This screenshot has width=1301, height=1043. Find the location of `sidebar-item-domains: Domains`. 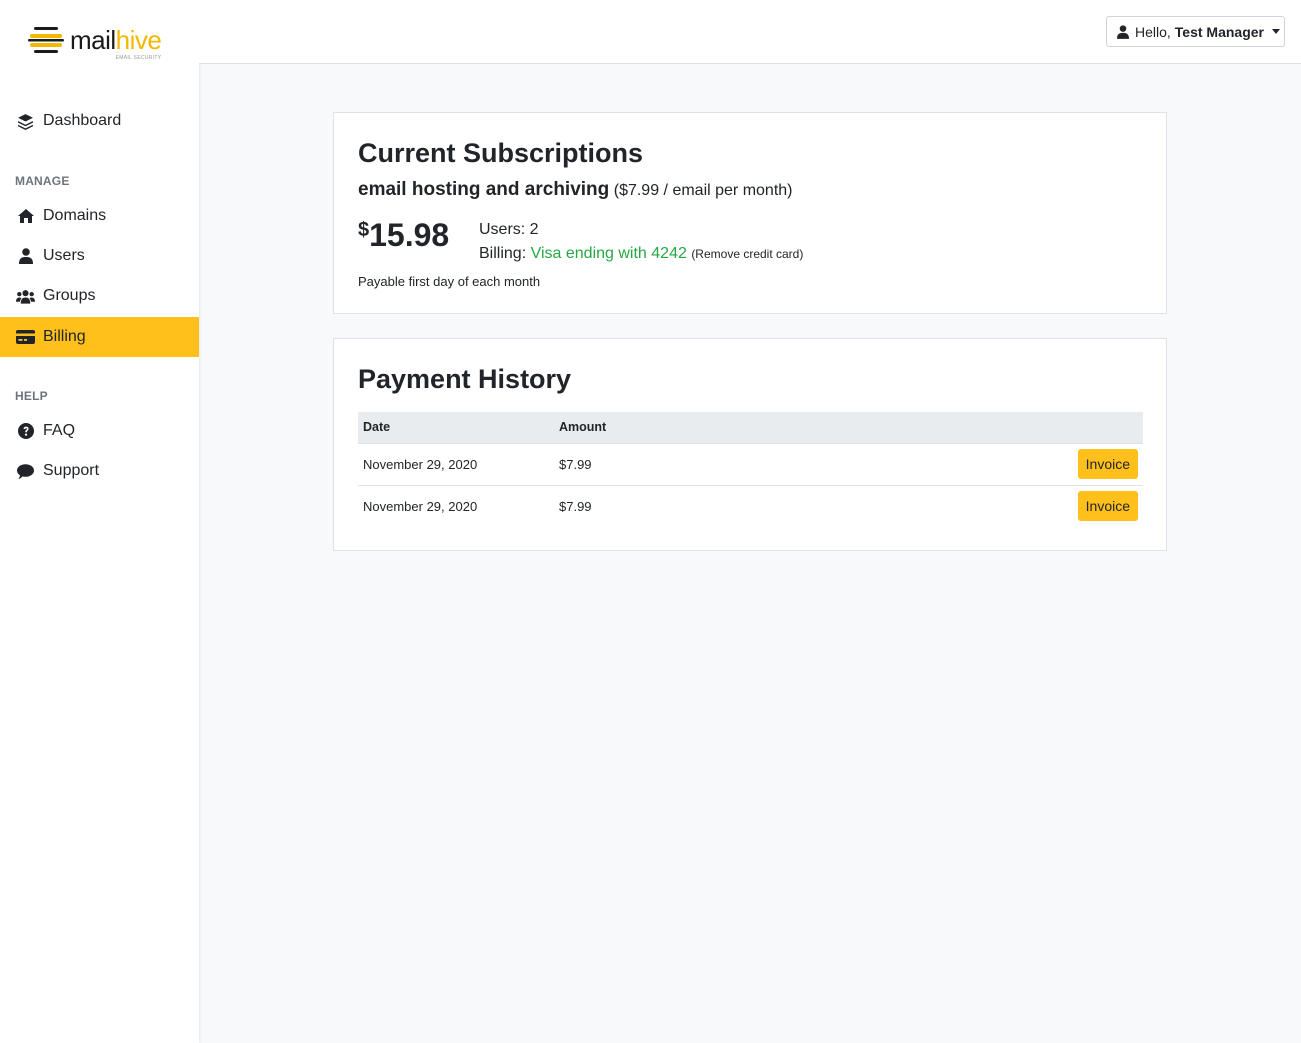

sidebar-item-domains: Domains is located at coordinates (99, 216).